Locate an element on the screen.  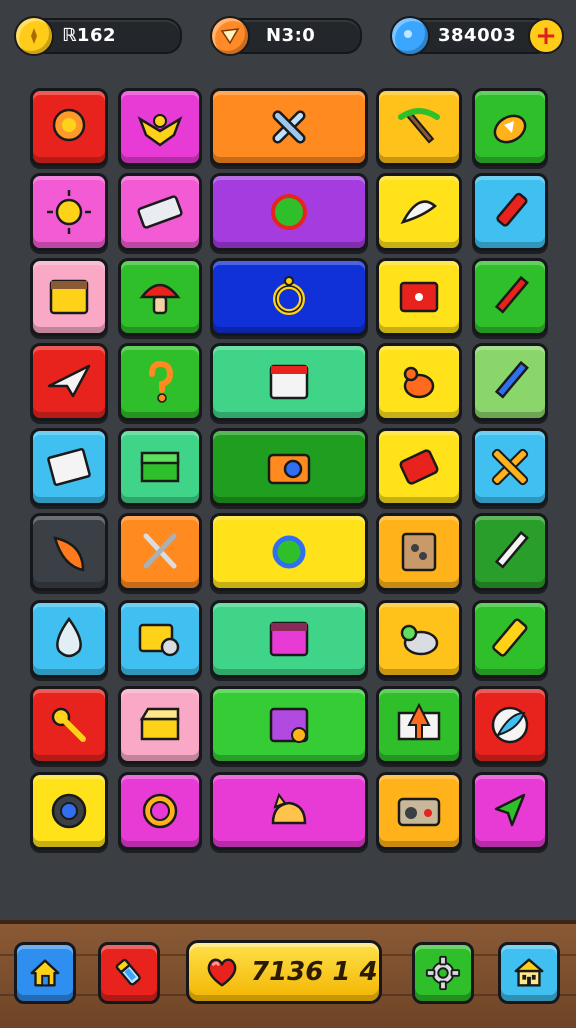
sun-icon is located at coordinates (69, 212).